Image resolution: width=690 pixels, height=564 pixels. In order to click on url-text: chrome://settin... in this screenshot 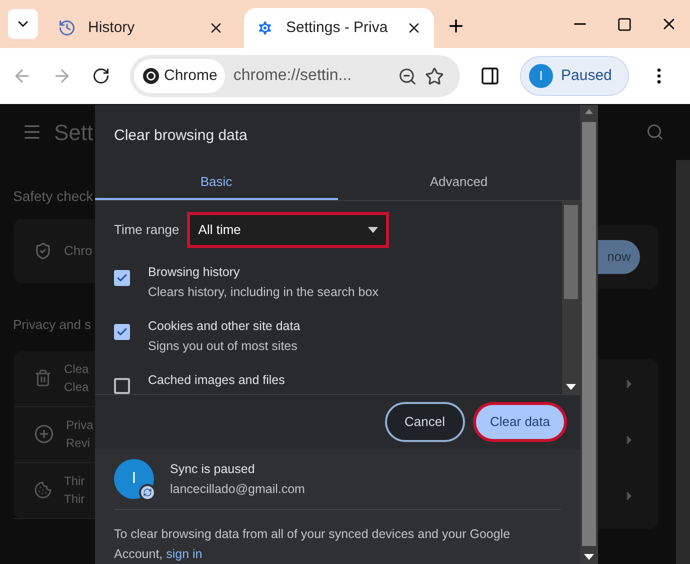, I will do `click(293, 76)`.